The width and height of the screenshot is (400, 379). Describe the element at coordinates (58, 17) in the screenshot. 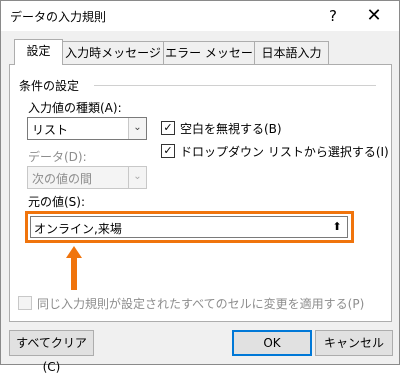

I see `window-title: データの入力規則` at that location.